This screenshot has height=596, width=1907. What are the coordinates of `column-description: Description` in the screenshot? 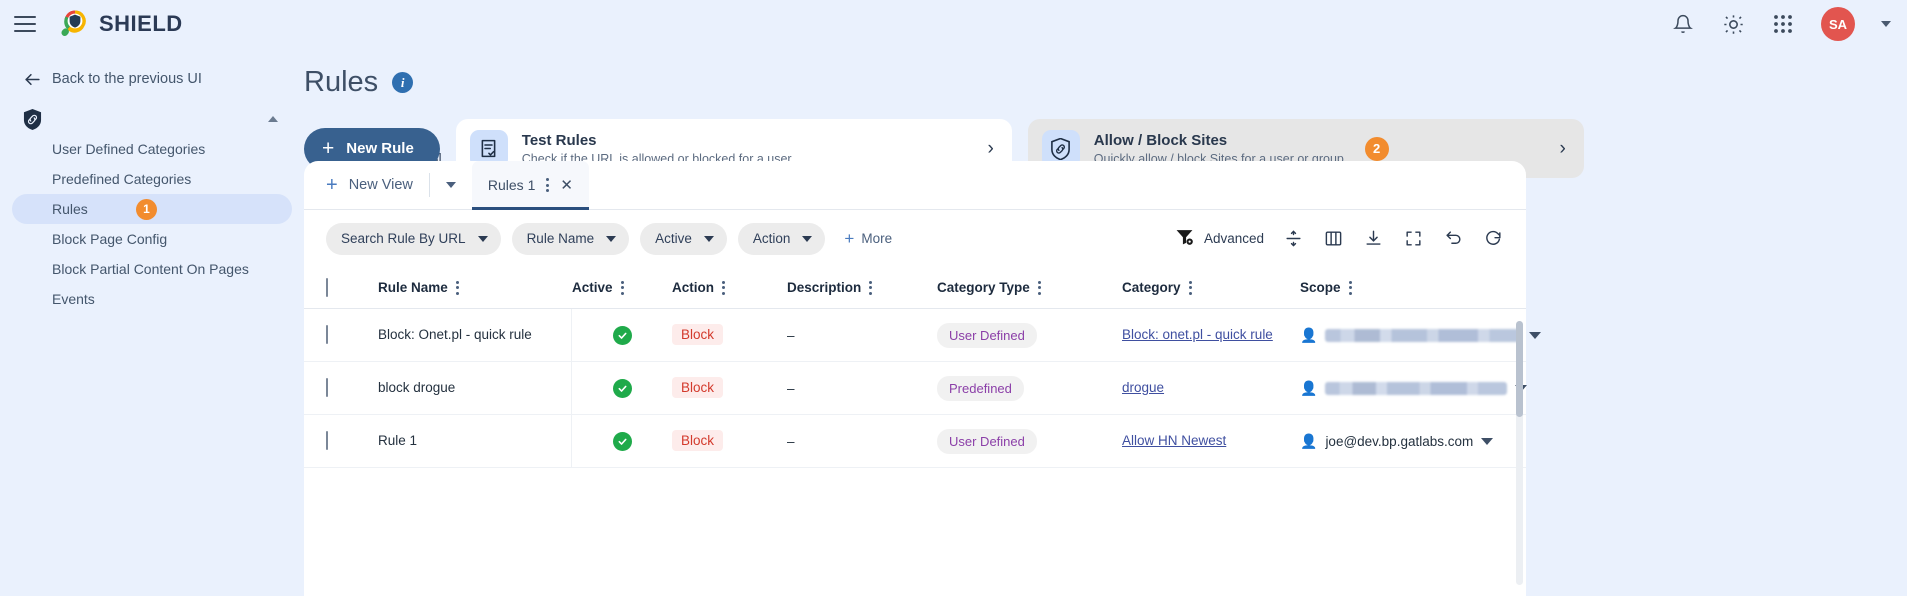 It's located at (862, 287).